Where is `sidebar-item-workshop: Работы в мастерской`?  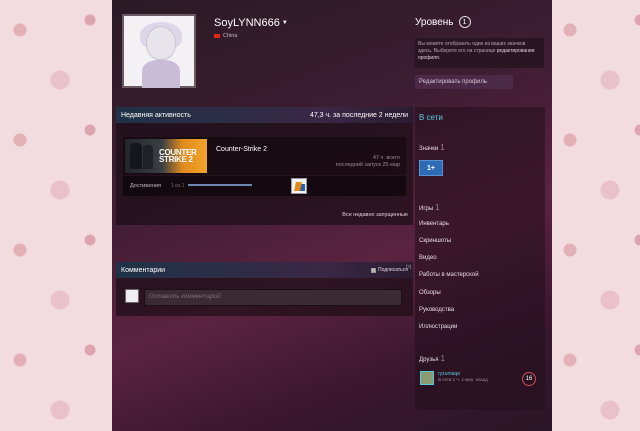 sidebar-item-workshop: Работы в мастерской is located at coordinates (449, 275).